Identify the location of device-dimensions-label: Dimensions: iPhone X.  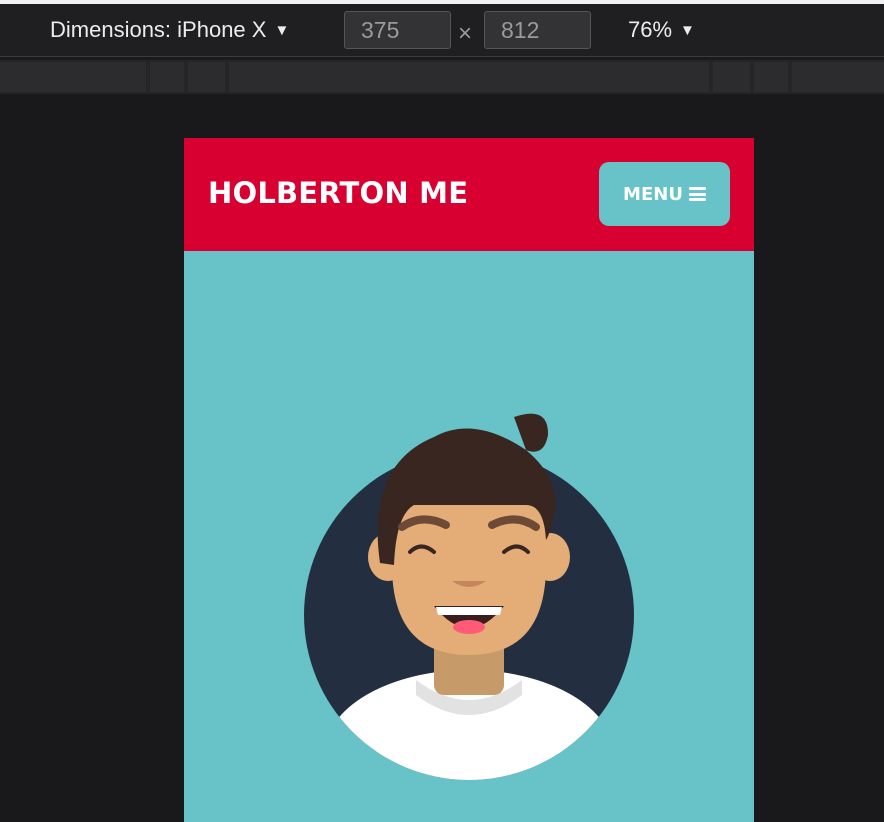
(158, 29).